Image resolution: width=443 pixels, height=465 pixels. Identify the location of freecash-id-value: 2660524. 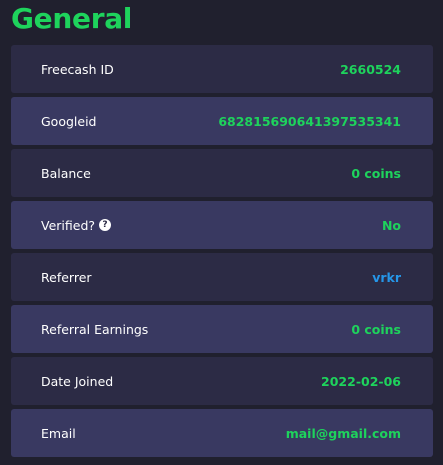
(370, 69).